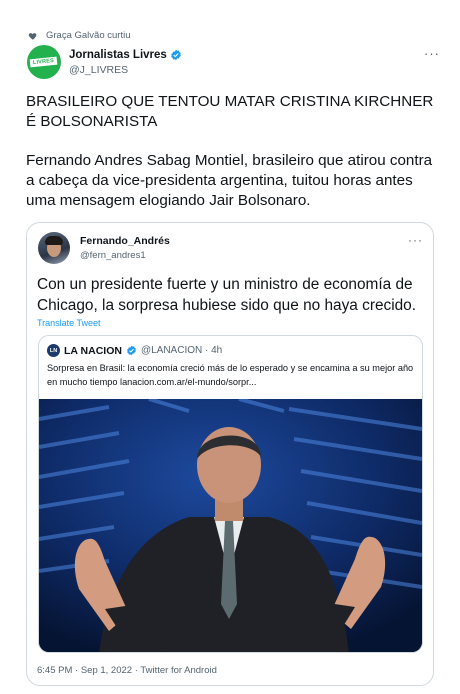  Describe the element at coordinates (54, 248) in the screenshot. I see `quoted-avatar` at that location.